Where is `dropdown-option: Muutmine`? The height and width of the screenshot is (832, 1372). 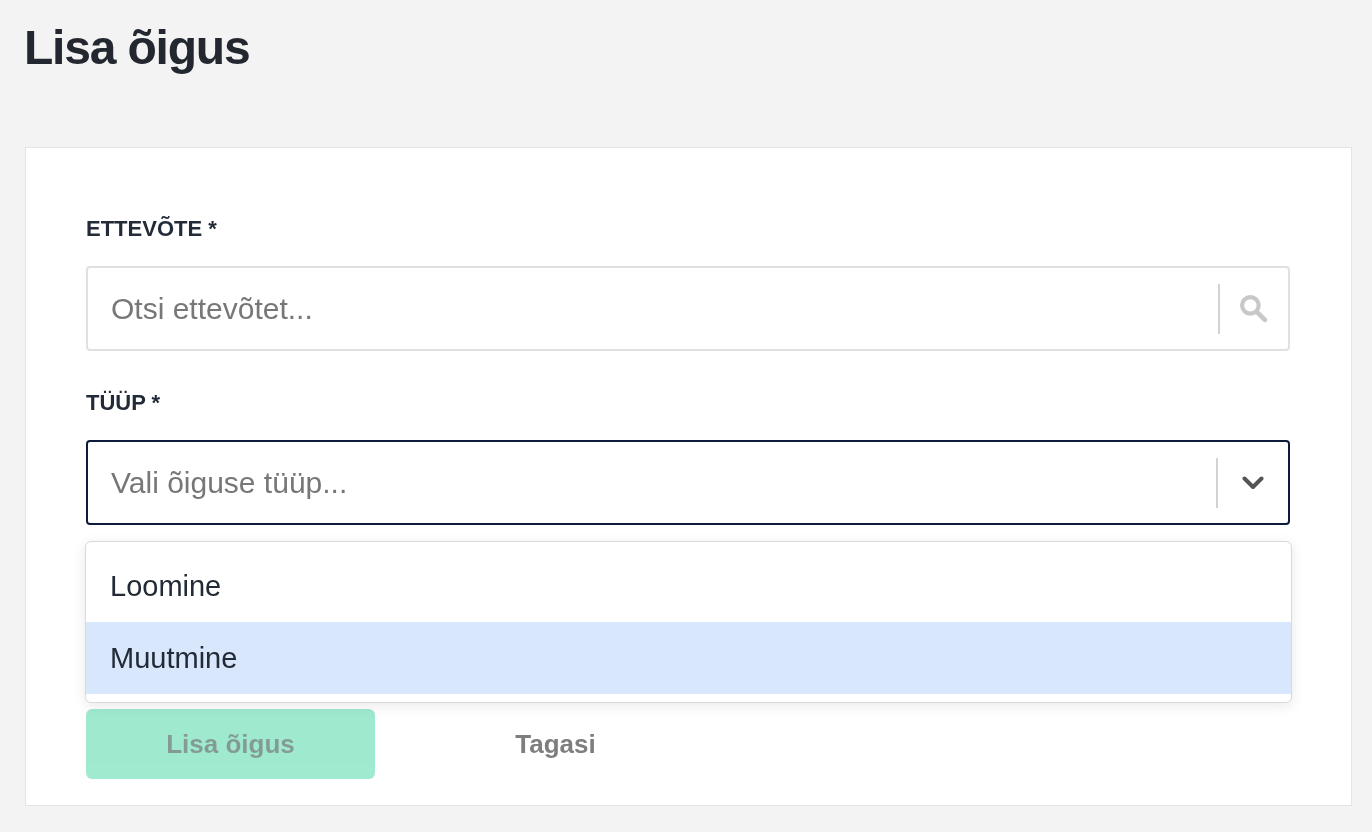 dropdown-option: Muutmine is located at coordinates (688, 658).